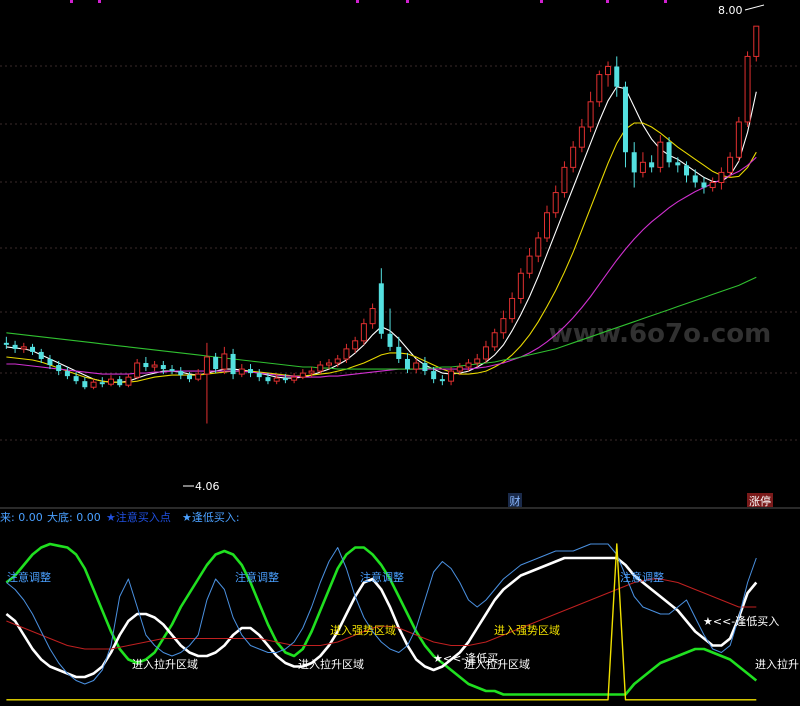  What do you see at coordinates (207, 486) in the screenshot?
I see `low-price-label: 4.06` at bounding box center [207, 486].